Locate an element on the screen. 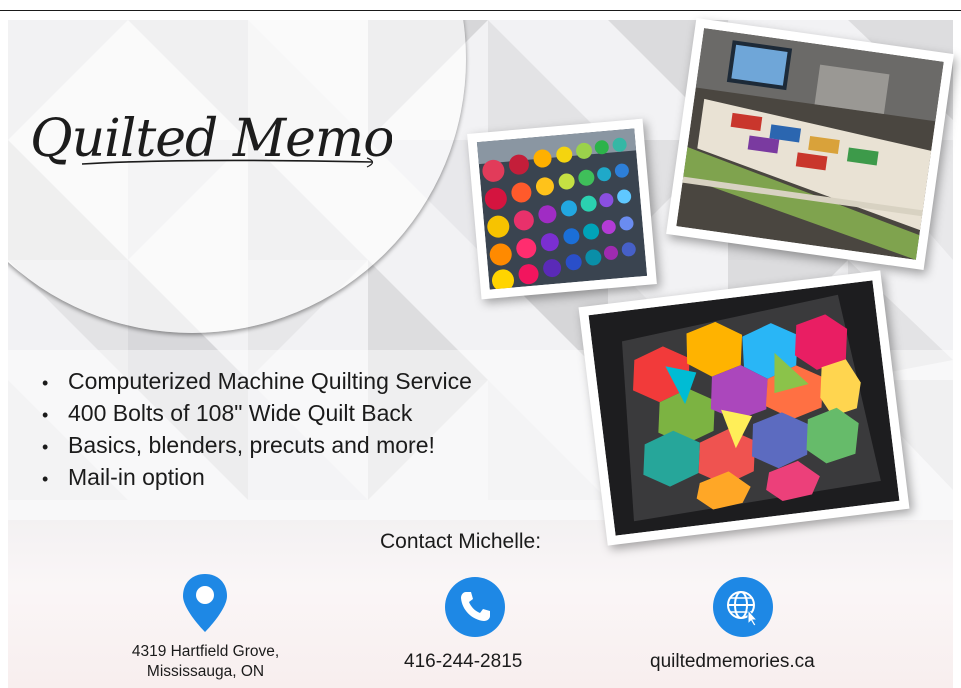  hexagon-quilt-photo is located at coordinates (744, 408).